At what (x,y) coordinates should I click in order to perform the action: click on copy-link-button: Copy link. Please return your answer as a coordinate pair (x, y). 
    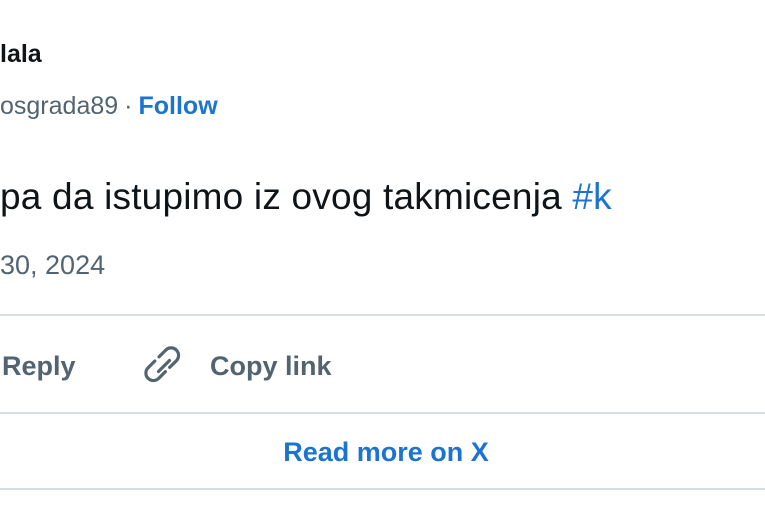
    Looking at the image, I should click on (237, 366).